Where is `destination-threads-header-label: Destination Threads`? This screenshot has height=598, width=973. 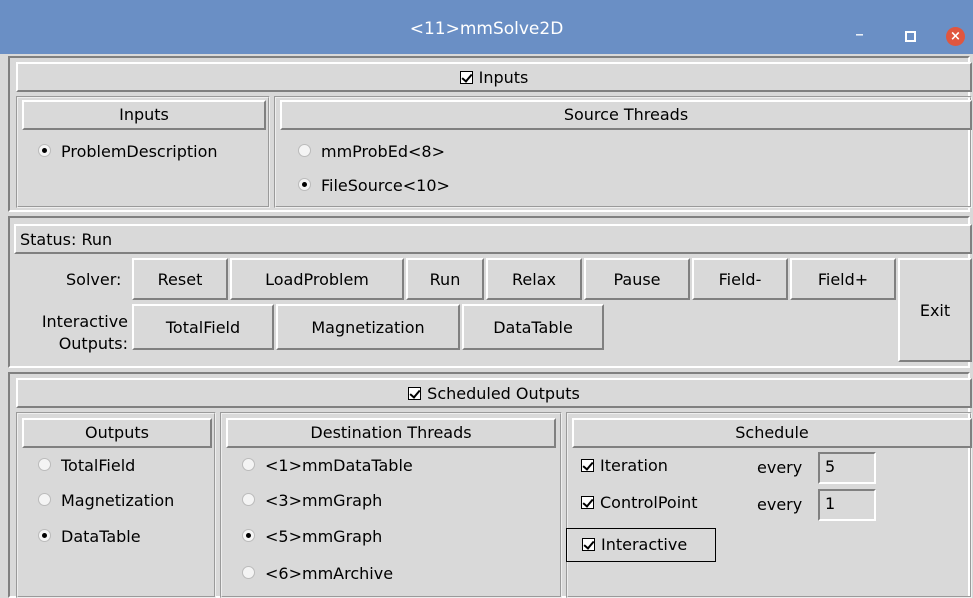
destination-threads-header-label: Destination Threads is located at coordinates (391, 432).